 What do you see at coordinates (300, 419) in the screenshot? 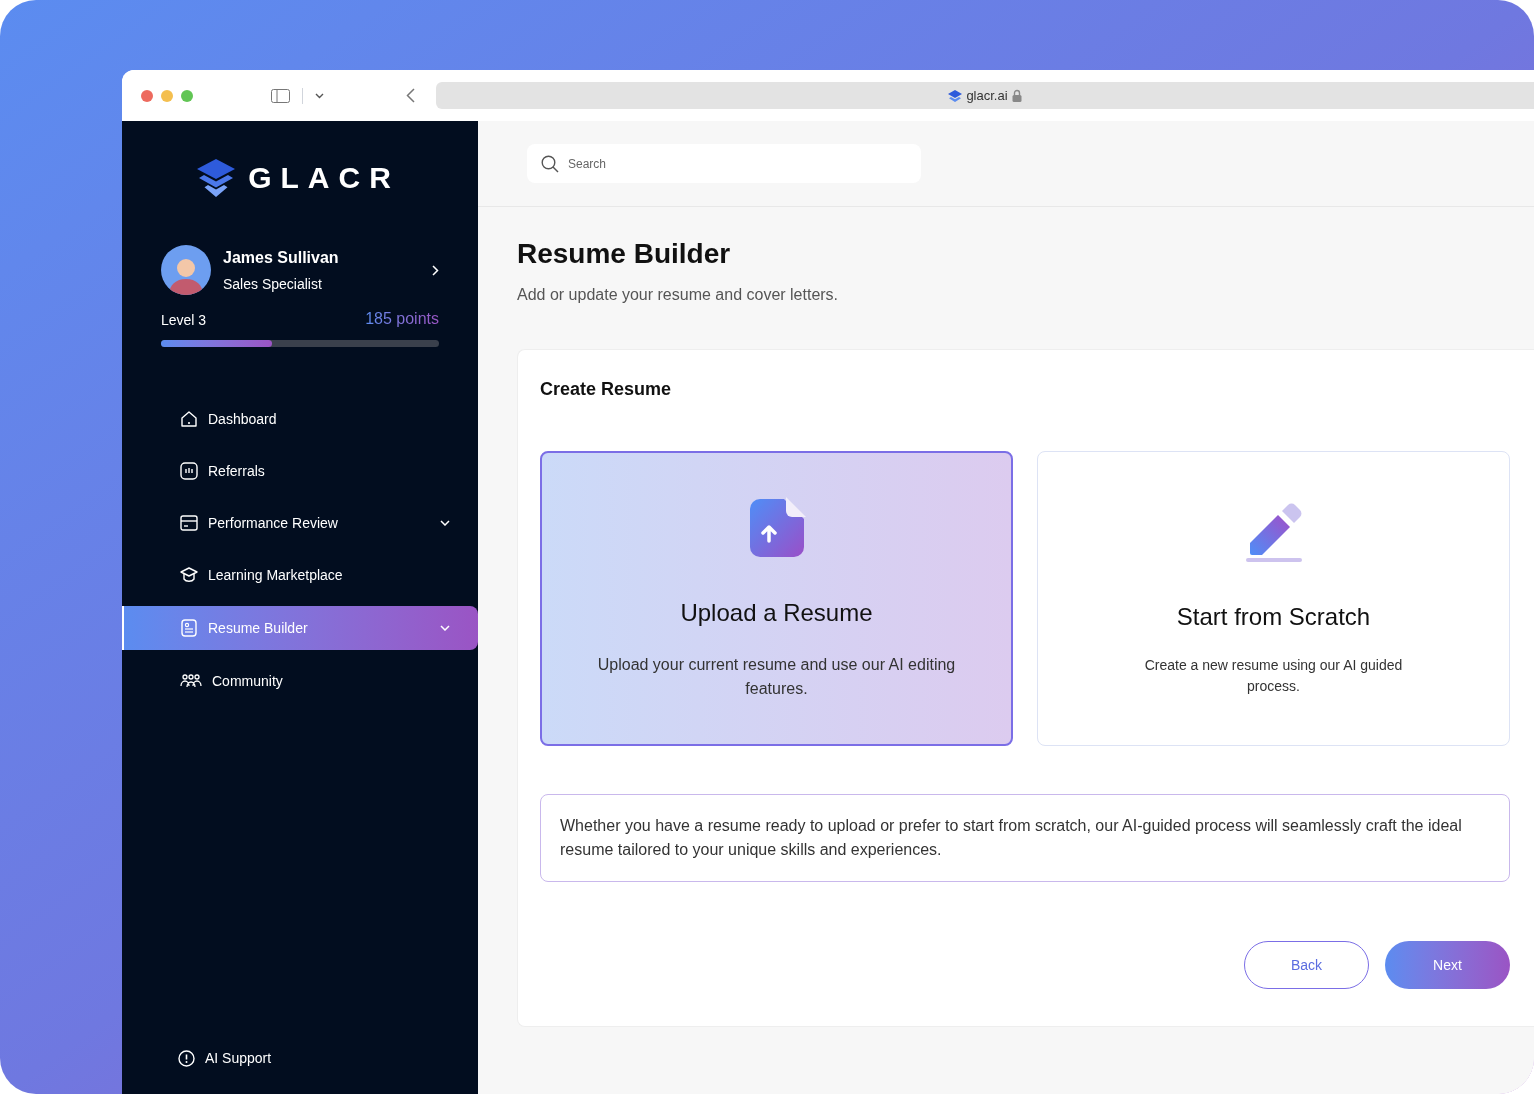
I see `sidebar-item: Dashboard` at bounding box center [300, 419].